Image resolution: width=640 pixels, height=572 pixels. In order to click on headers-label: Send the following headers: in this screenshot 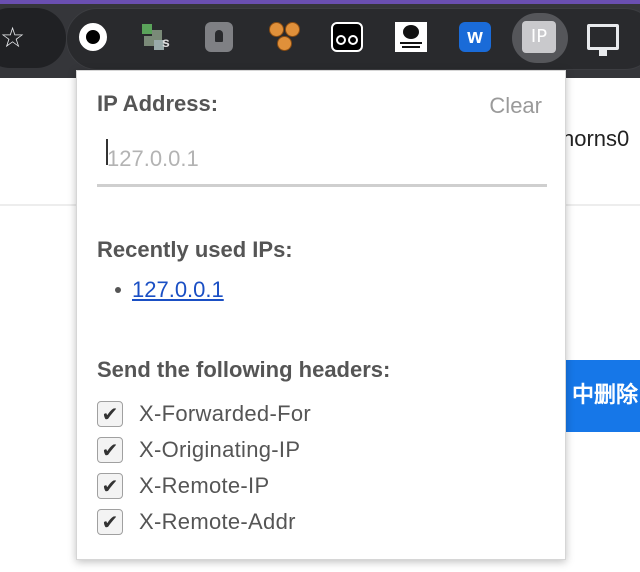, I will do `click(244, 369)`.